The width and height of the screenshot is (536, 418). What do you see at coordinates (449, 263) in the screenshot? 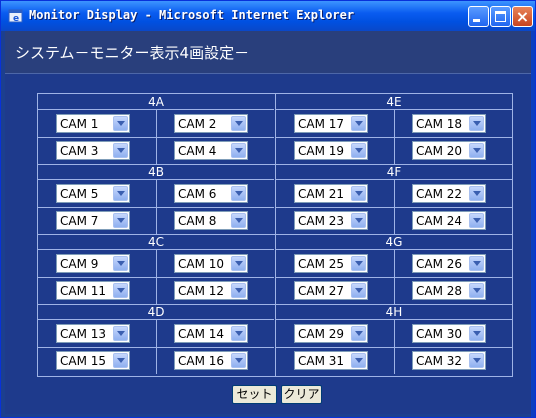
I see `camera-select: CAM 26` at bounding box center [449, 263].